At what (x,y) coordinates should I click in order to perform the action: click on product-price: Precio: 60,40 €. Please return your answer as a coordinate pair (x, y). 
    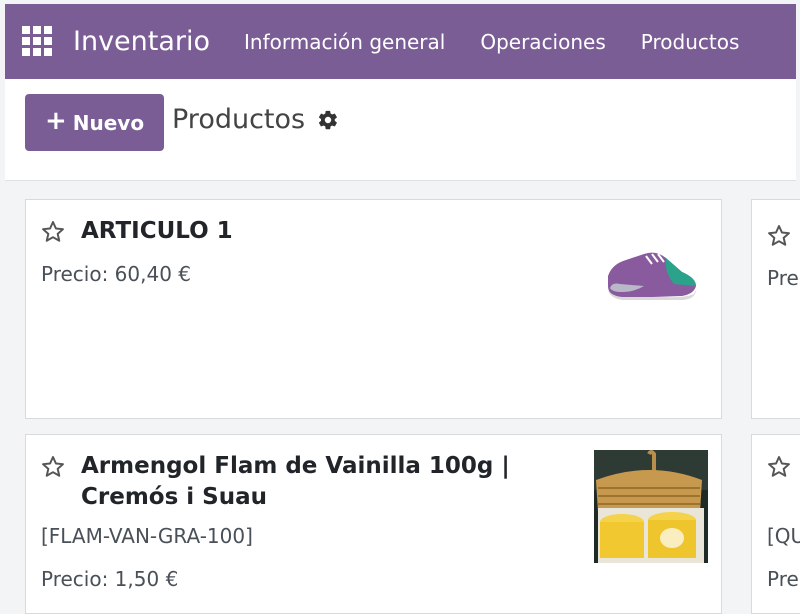
    Looking at the image, I should click on (116, 274).